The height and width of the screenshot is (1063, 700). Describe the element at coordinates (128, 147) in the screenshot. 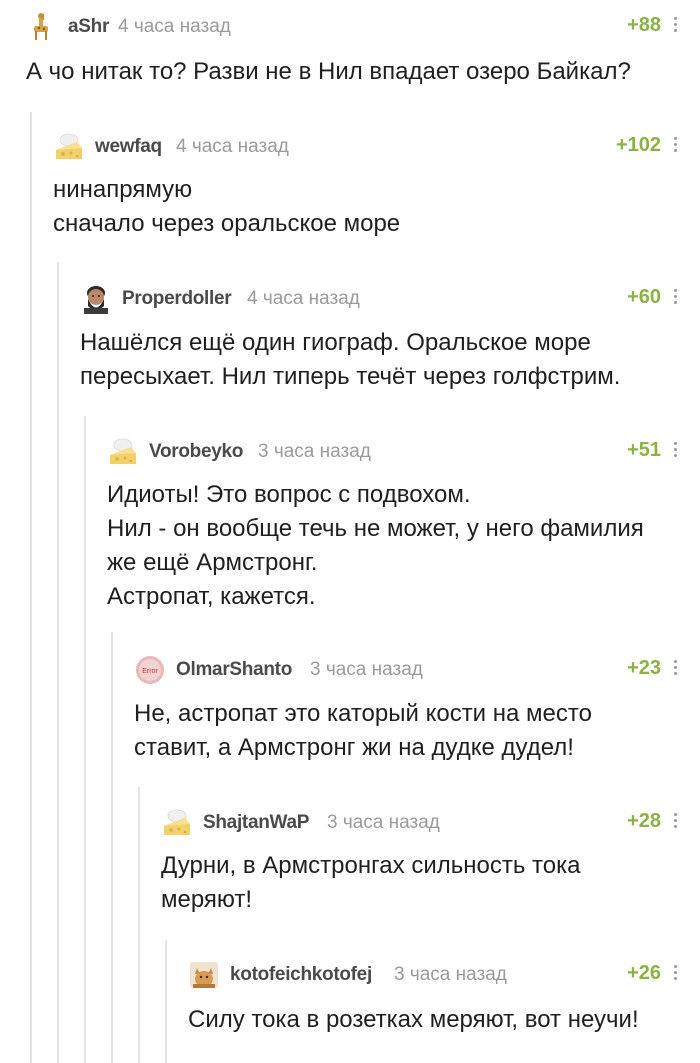

I see `comment-author: wewfaq` at that location.